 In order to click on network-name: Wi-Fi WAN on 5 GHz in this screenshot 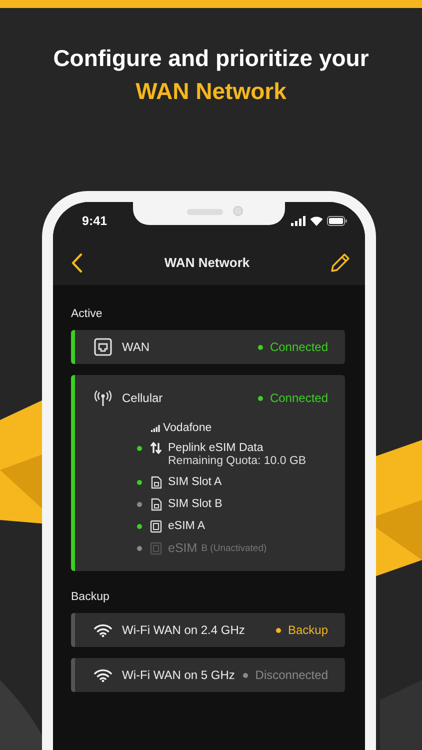, I will do `click(179, 675)`.